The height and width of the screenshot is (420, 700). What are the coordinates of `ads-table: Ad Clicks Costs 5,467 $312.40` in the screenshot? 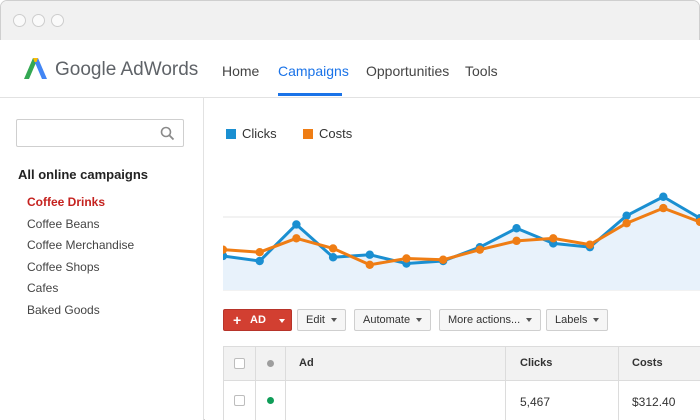 It's located at (461, 383).